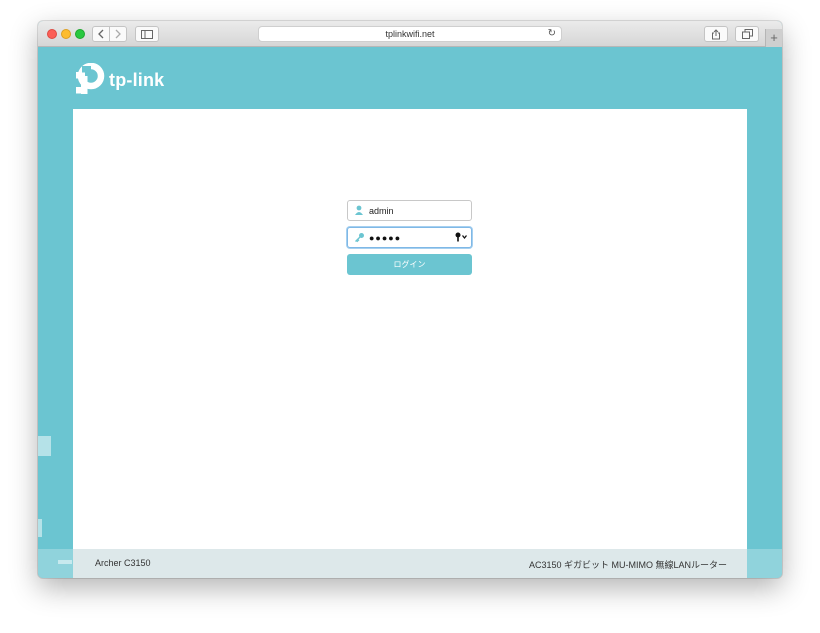 This screenshot has width=820, height=633. I want to click on close-window-button, so click(52, 34).